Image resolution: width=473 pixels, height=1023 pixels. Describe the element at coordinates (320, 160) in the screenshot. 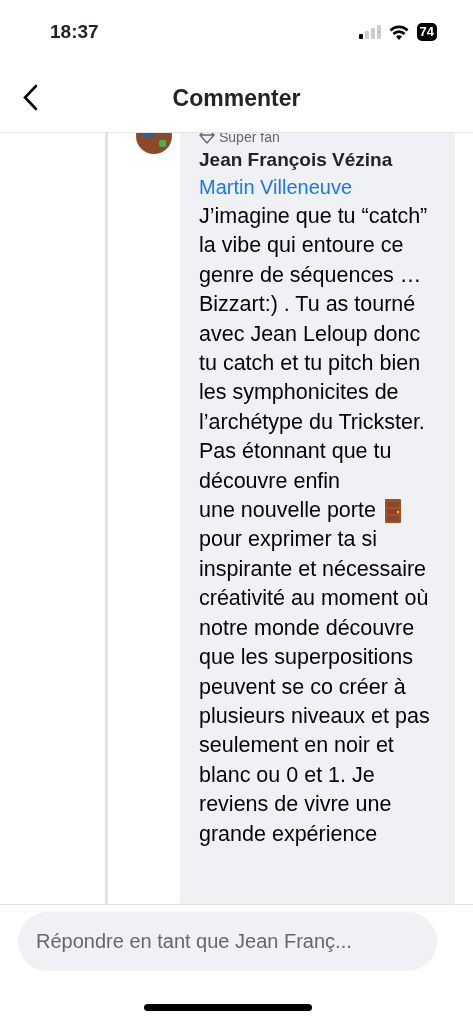

I see `author-name: Jean François Vézina` at that location.